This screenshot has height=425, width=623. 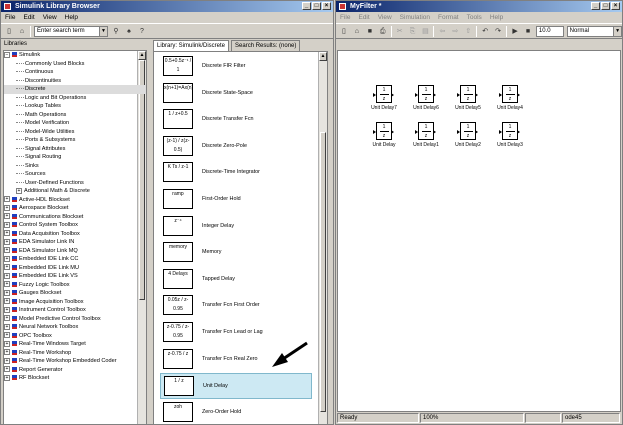 I want to click on tree-item: + Embedded IDE Link VS, so click(x=75, y=276).